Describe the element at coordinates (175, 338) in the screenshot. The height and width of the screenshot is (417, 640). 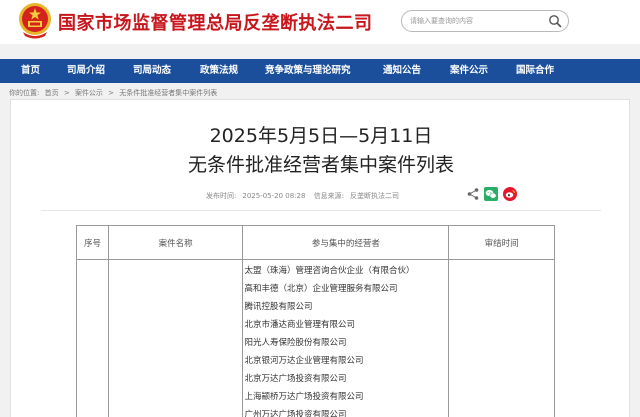
I see `cell-case-name` at that location.